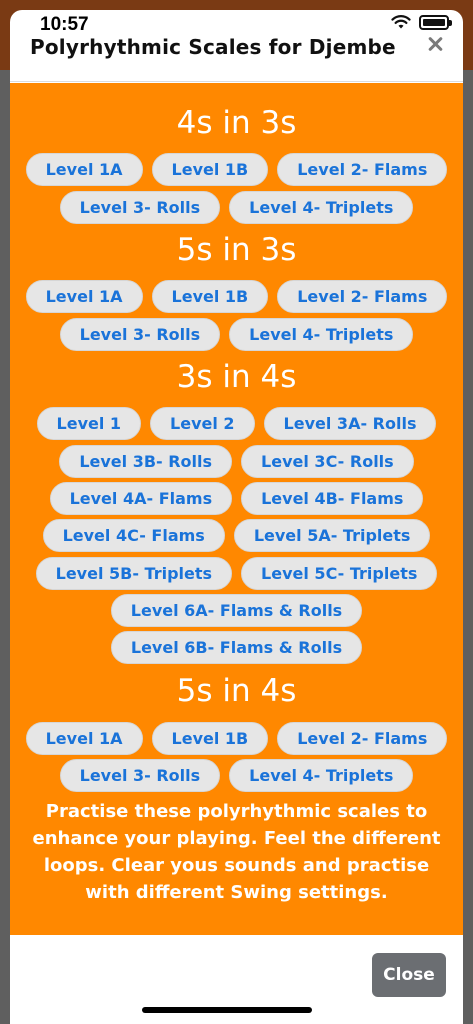 Image resolution: width=473 pixels, height=1024 pixels. What do you see at coordinates (236, 250) in the screenshot?
I see `section-title-5s-in-3s: 5s in 3s` at bounding box center [236, 250].